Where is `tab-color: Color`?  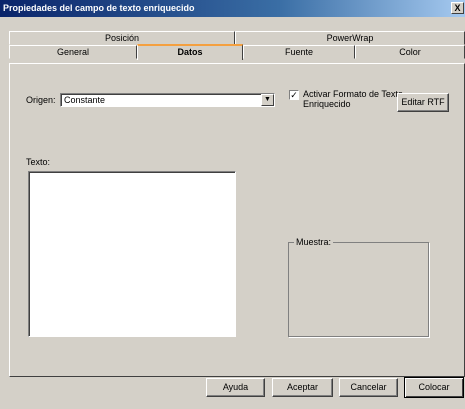
tab-color: Color is located at coordinates (410, 52).